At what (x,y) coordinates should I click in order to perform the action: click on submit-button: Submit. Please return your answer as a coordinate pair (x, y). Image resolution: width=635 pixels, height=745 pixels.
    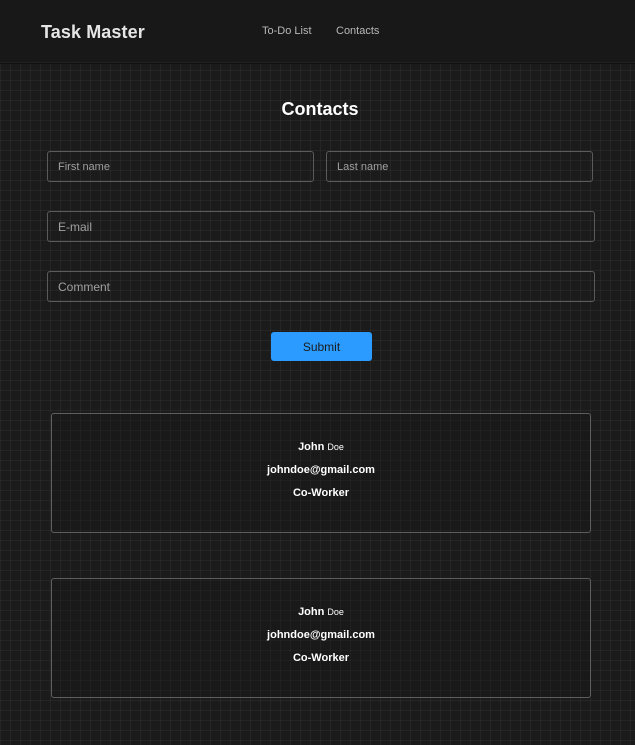
    Looking at the image, I should click on (321, 346).